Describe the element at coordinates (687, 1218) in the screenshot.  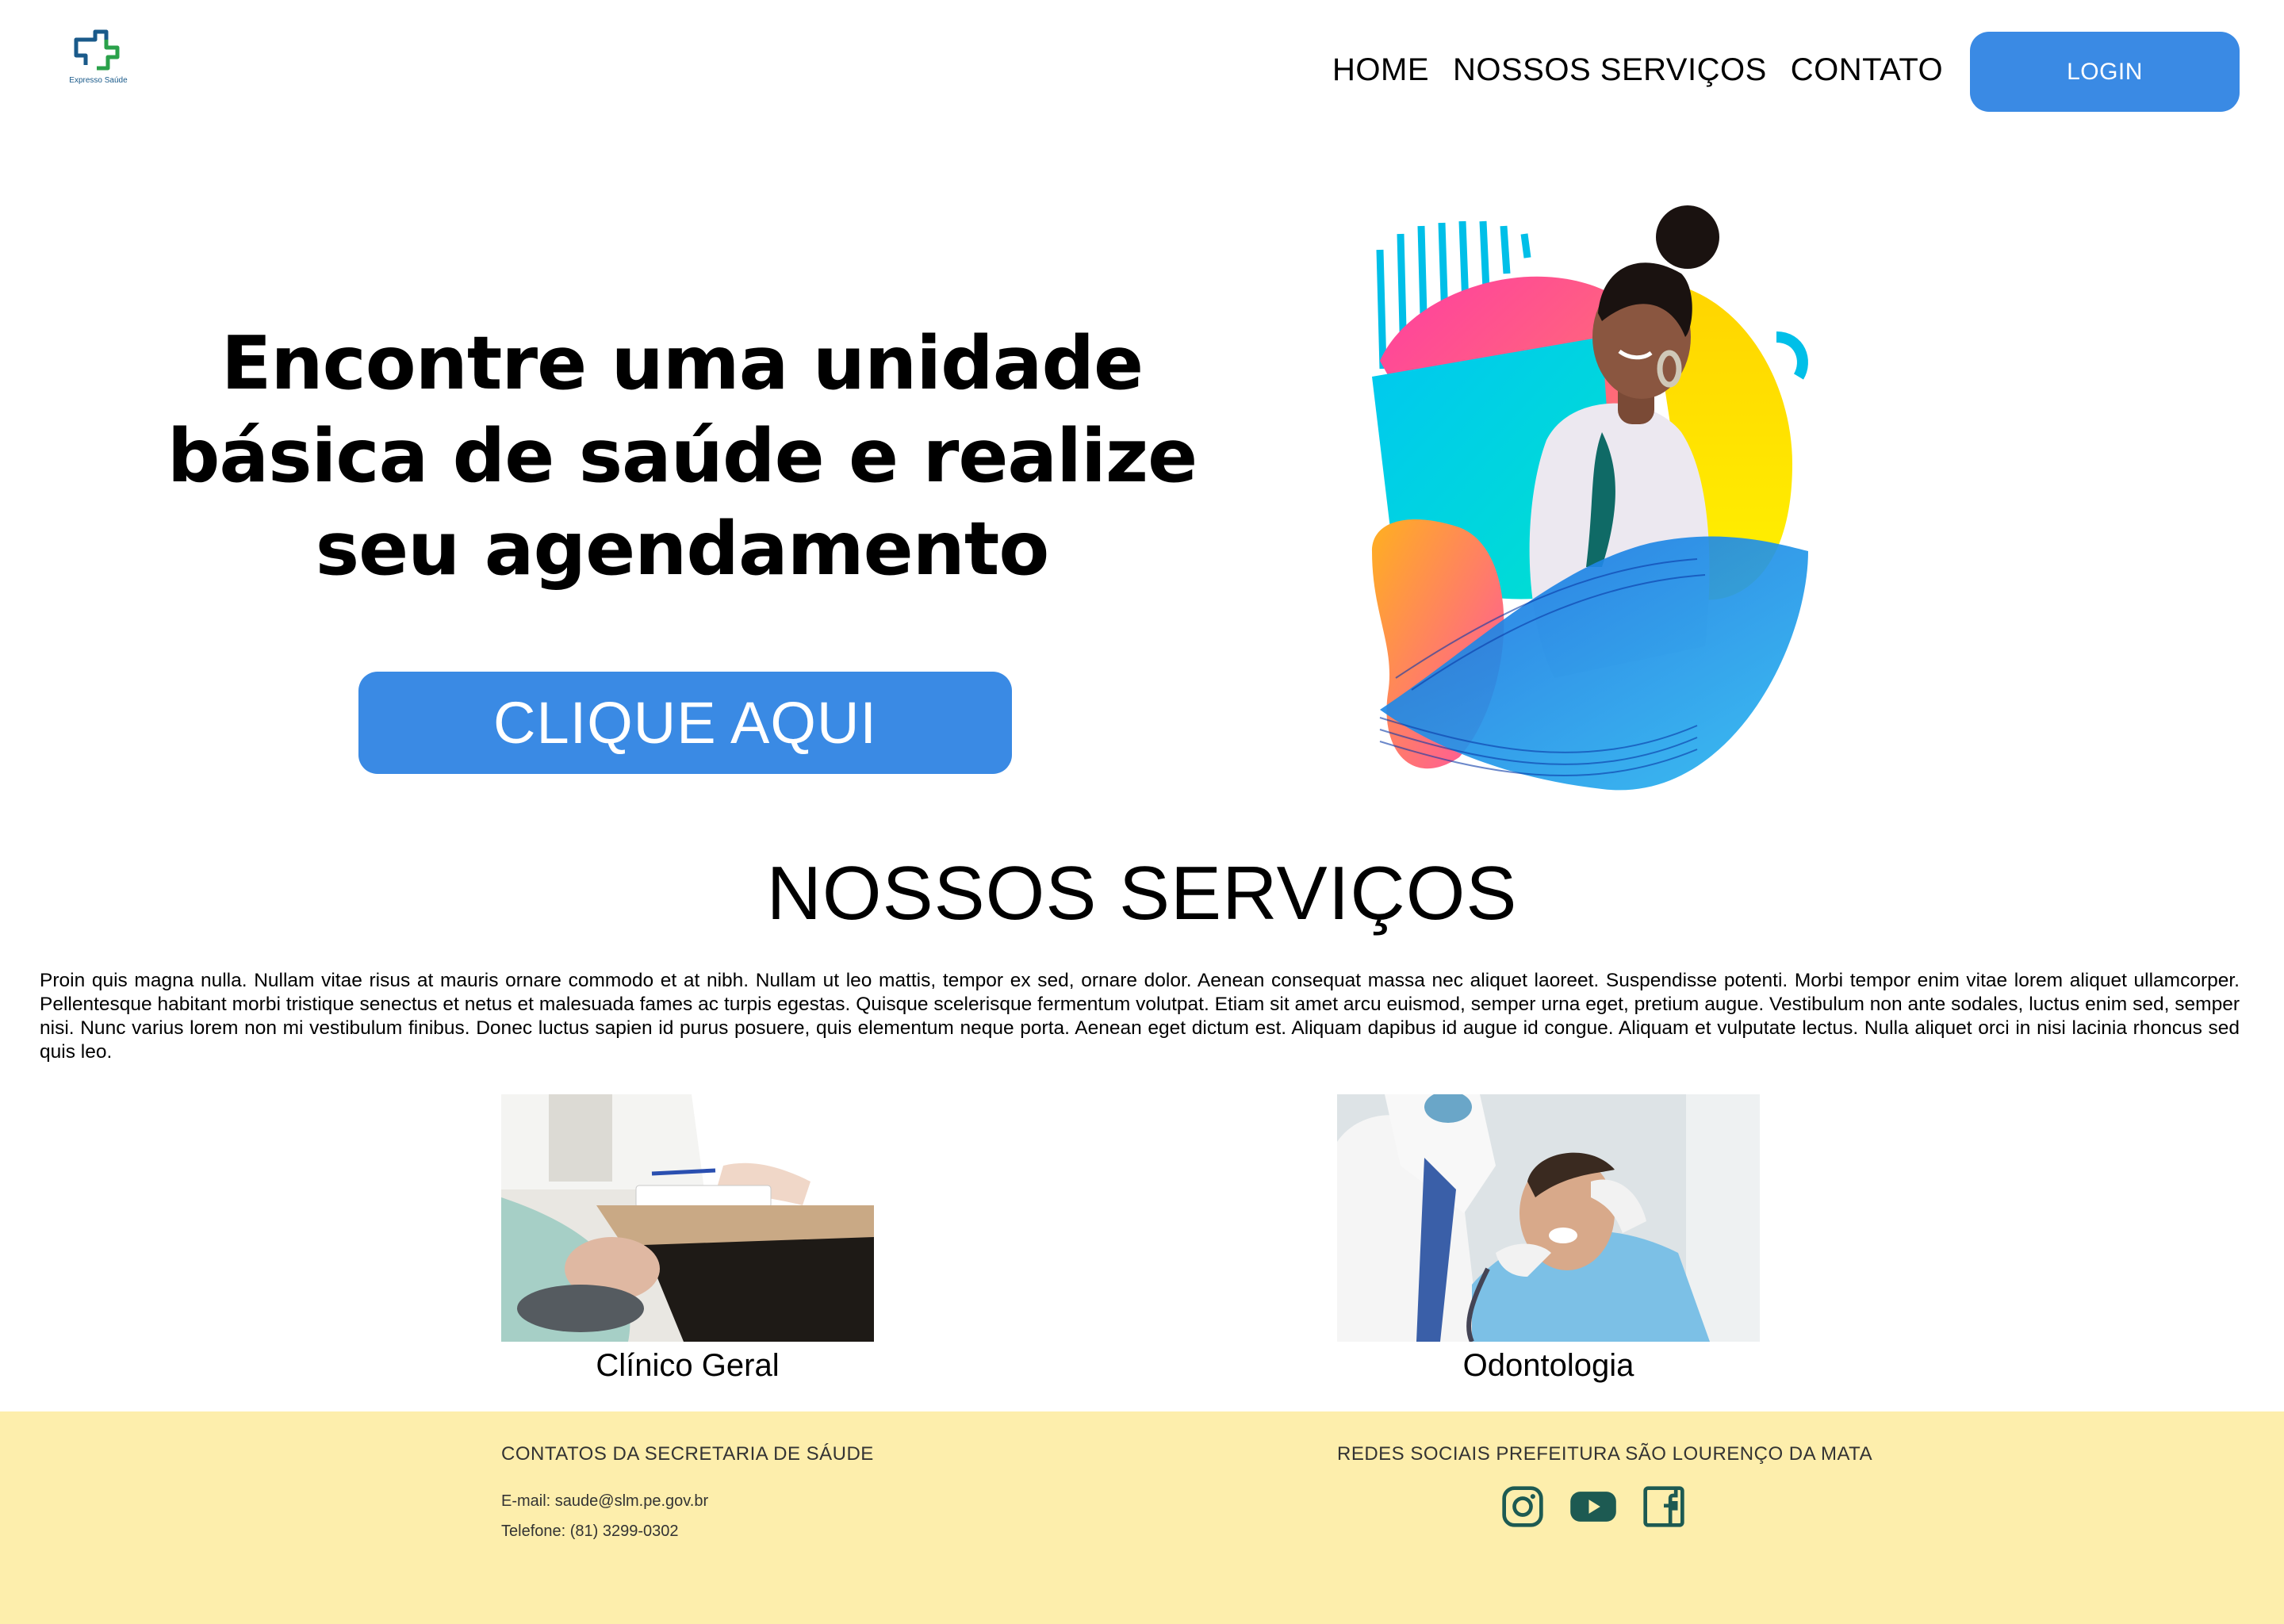
I see `clinico-geral-photo` at that location.